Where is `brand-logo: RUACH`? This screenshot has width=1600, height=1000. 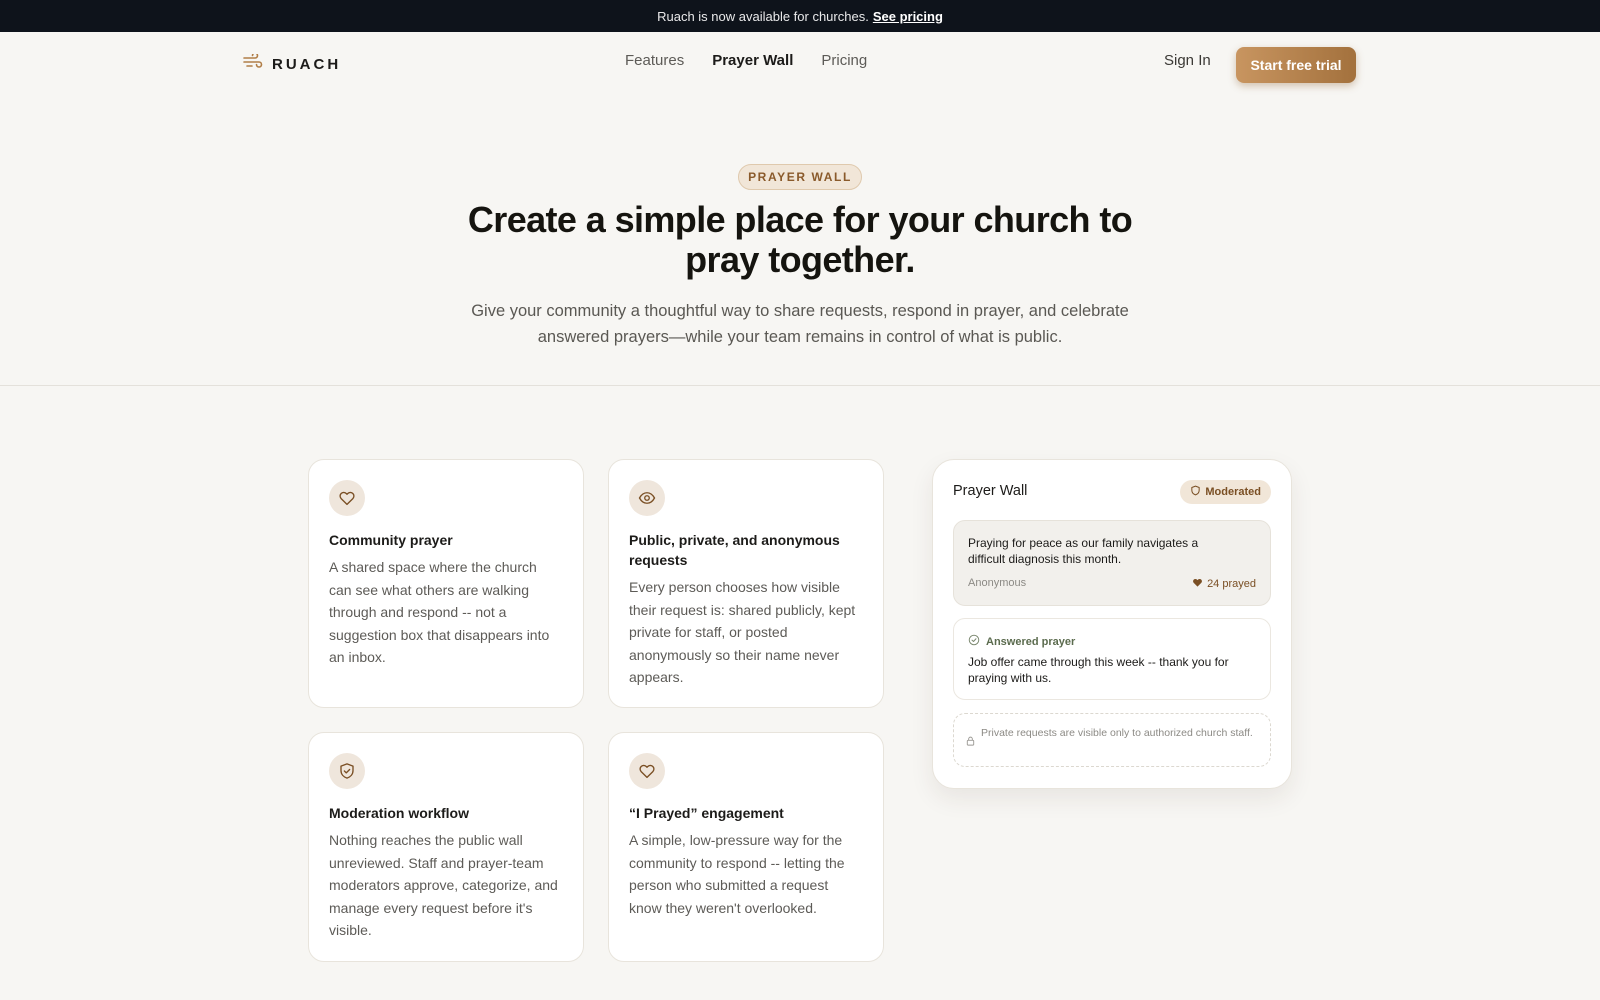 brand-logo: RUACH is located at coordinates (292, 63).